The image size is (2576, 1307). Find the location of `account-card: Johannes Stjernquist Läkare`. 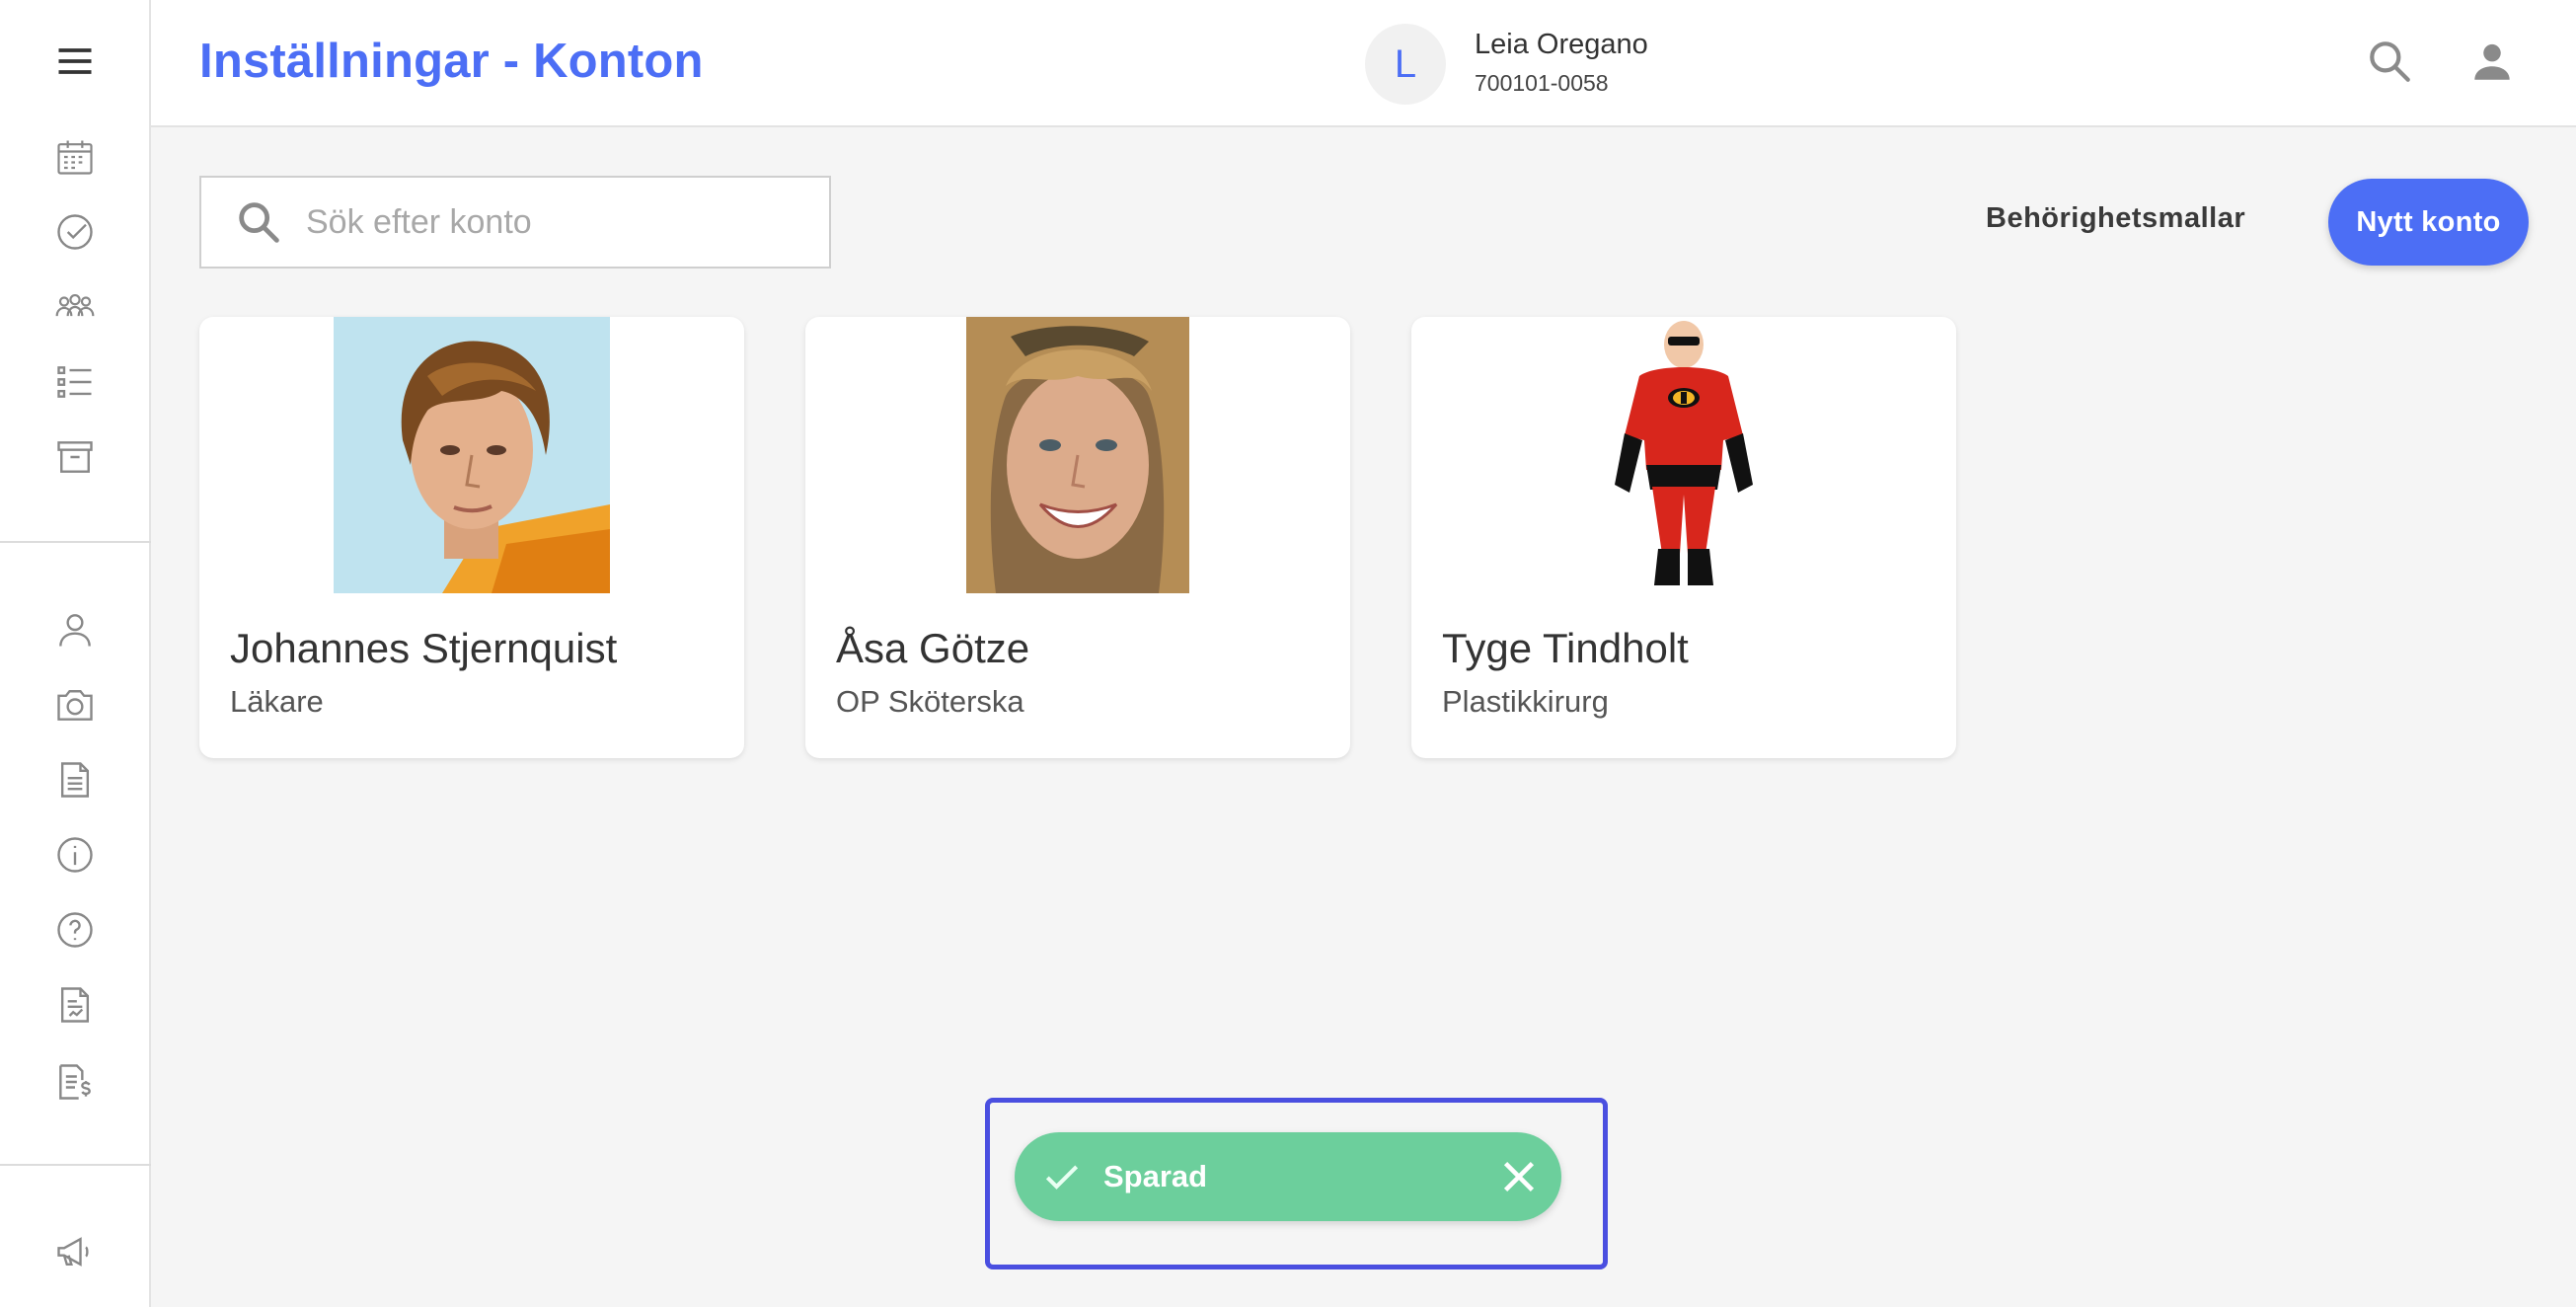

account-card: Johannes Stjernquist Läkare is located at coordinates (471, 537).